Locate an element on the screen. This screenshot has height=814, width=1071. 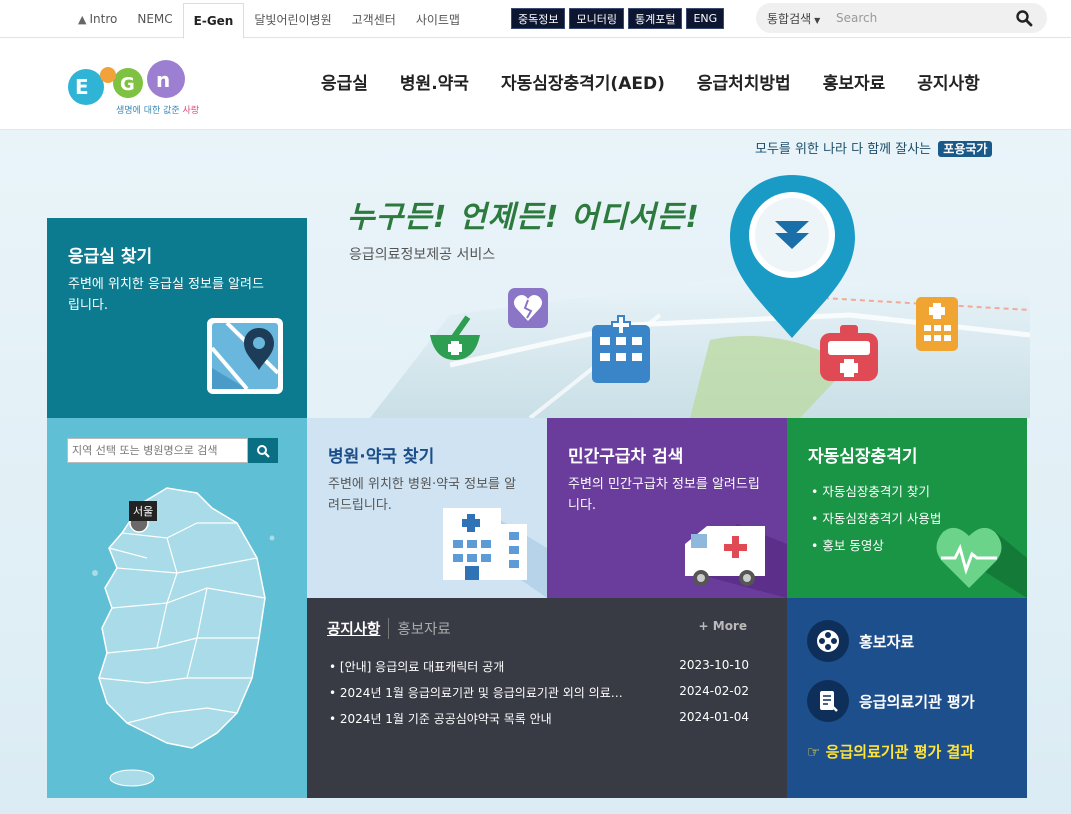
map-search-button is located at coordinates (263, 450).